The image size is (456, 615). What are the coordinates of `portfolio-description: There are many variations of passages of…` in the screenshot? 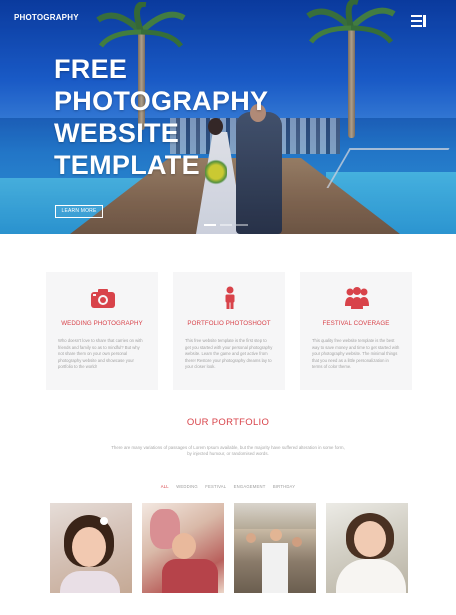 It's located at (228, 451).